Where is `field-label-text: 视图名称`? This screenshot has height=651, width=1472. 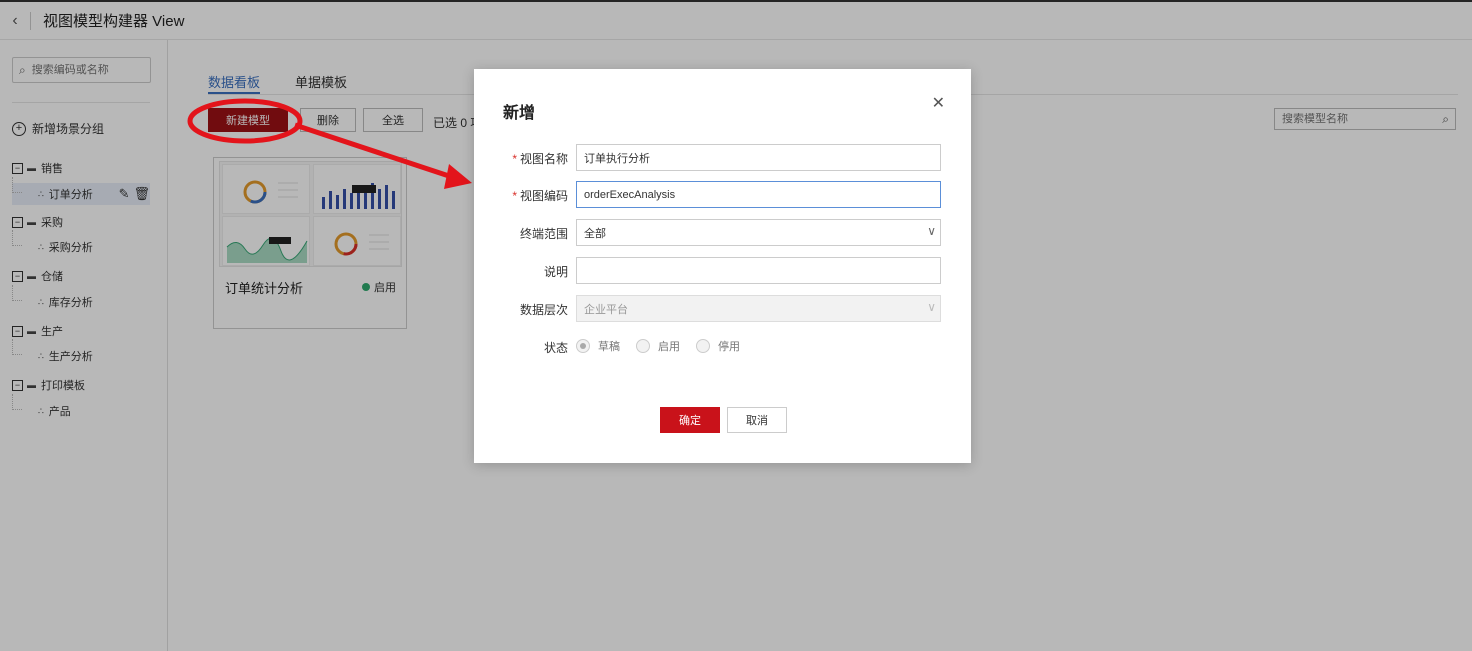 field-label-text: 视图名称 is located at coordinates (543, 159).